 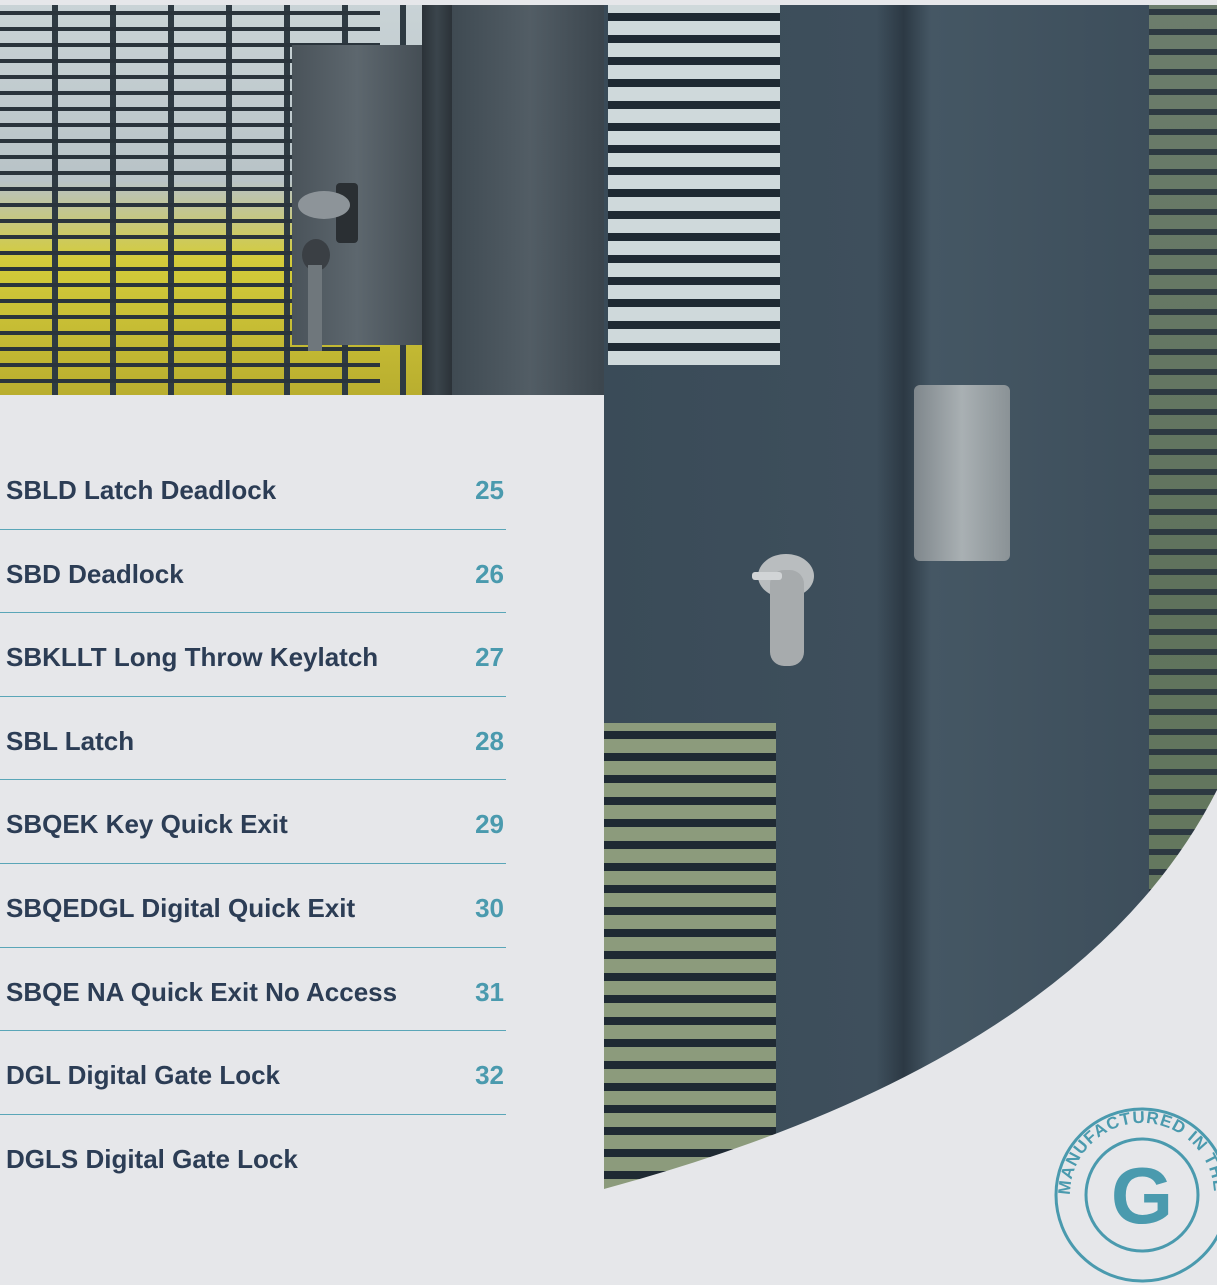 I want to click on toc-item-page: 25, so click(x=489, y=490).